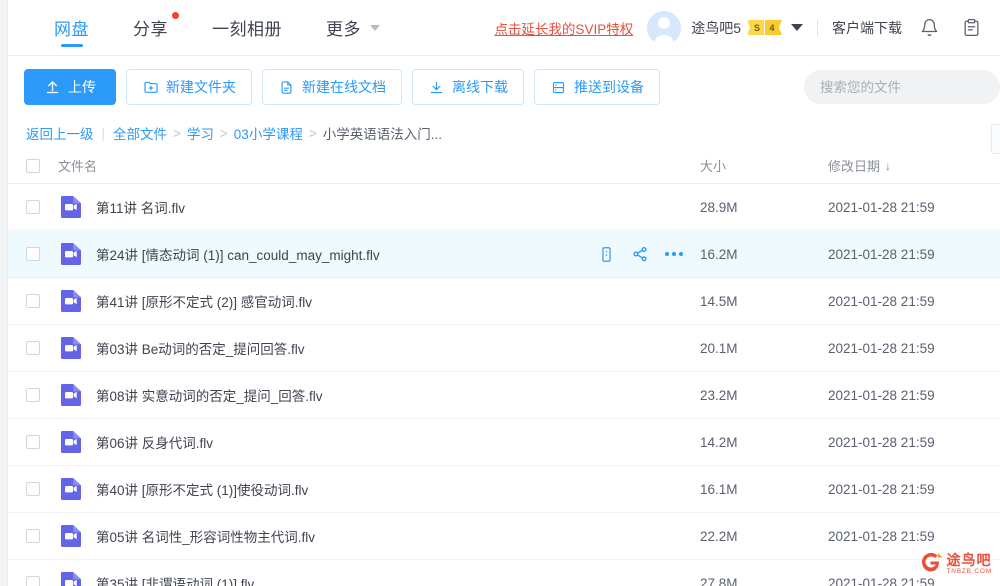 The image size is (1000, 586). I want to click on push-to-device-icon, so click(606, 254).